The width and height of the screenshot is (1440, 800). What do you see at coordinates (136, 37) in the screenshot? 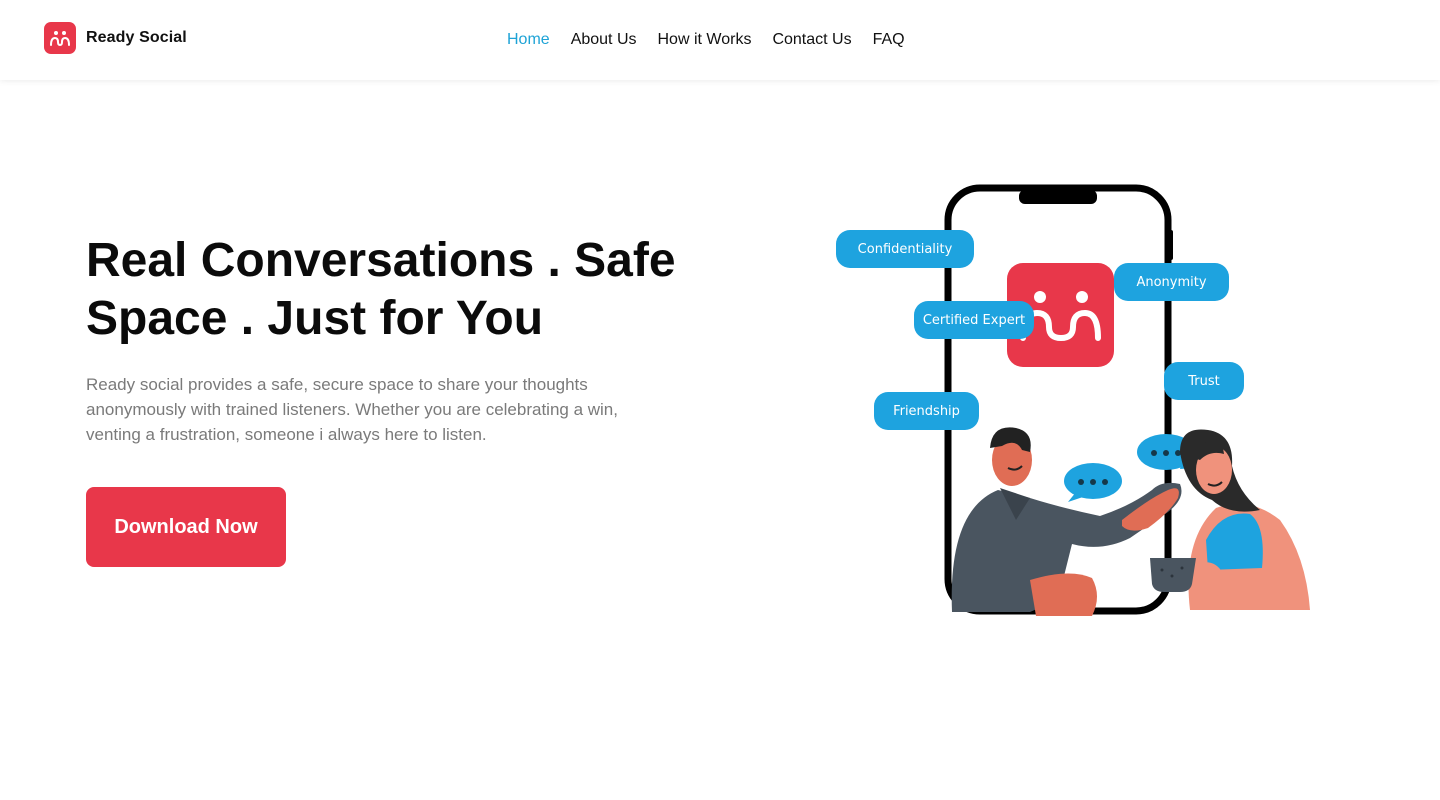
I see `brand-name: Ready Social` at bounding box center [136, 37].